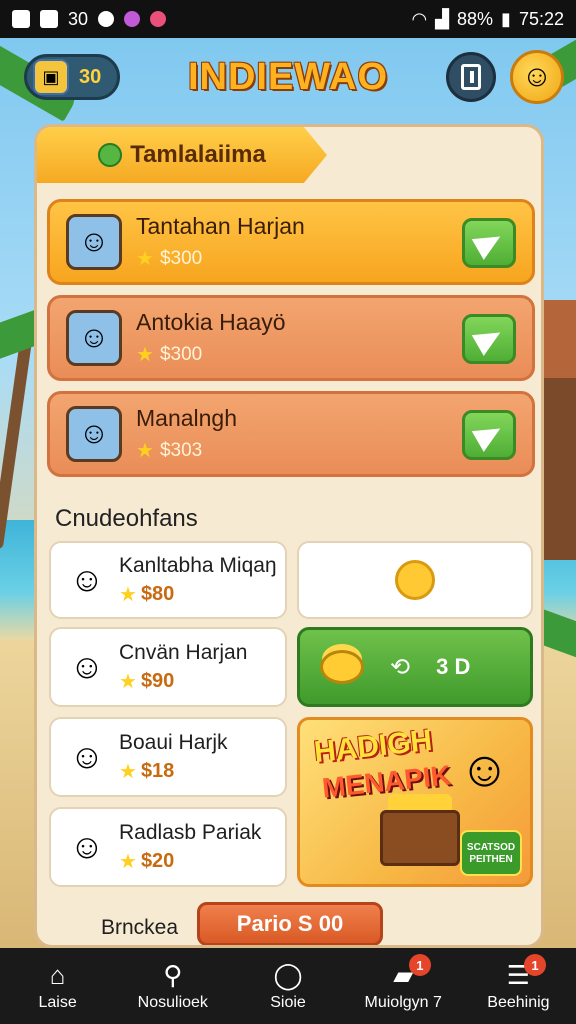 Image resolution: width=576 pixels, height=1024 pixels. What do you see at coordinates (51, 77) in the screenshot?
I see `wallet-icon: ▣` at bounding box center [51, 77].